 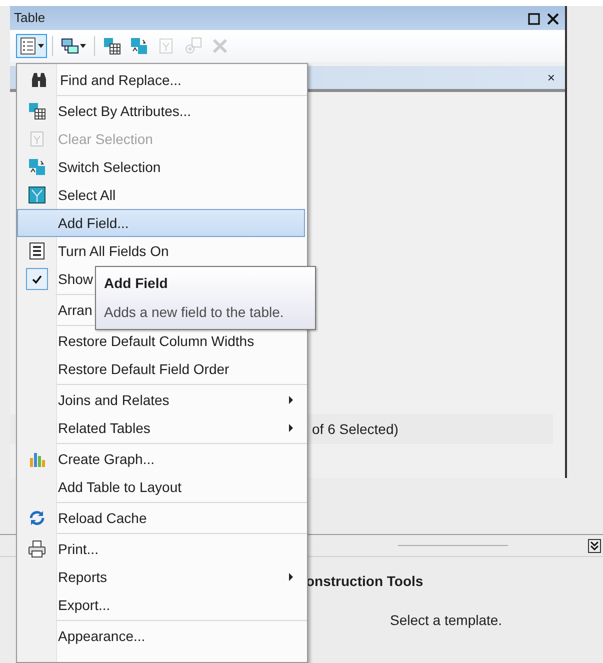 What do you see at coordinates (30, 18) in the screenshot?
I see `window-title: Table` at bounding box center [30, 18].